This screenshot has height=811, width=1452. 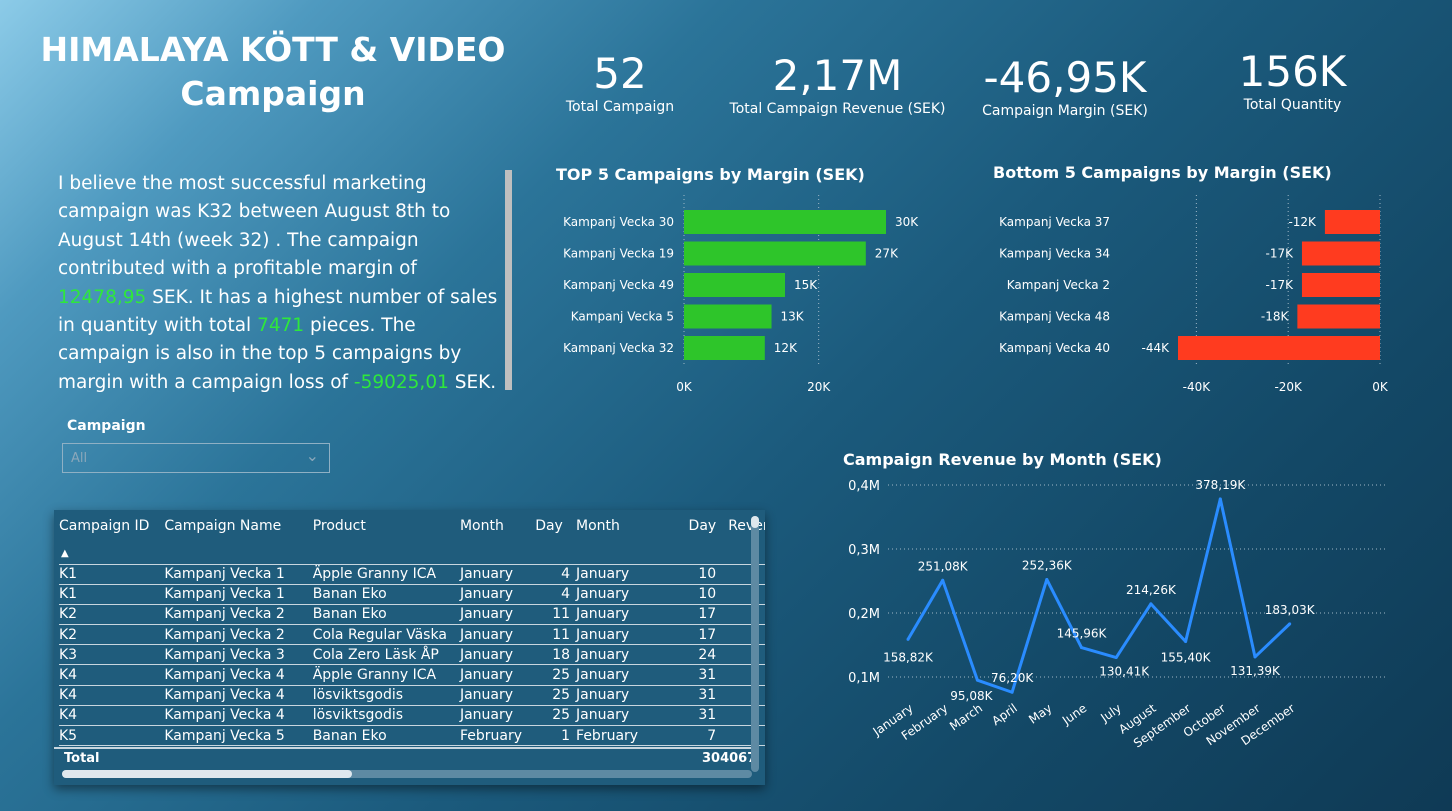 What do you see at coordinates (618, 222) in the screenshot?
I see `category-label: Kampanj Vecka 30` at bounding box center [618, 222].